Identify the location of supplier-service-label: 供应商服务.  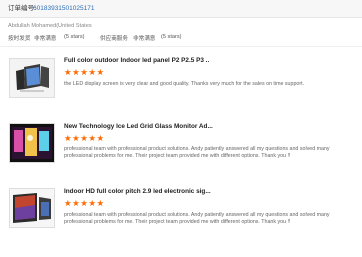
(114, 39).